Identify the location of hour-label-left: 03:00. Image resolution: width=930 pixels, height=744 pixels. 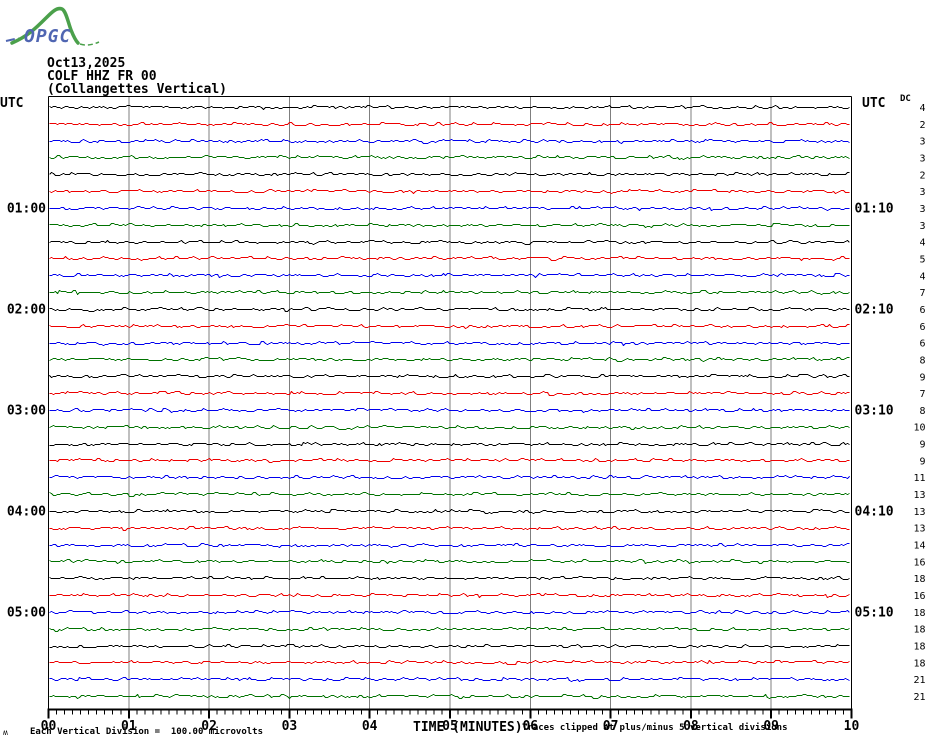
(26, 410).